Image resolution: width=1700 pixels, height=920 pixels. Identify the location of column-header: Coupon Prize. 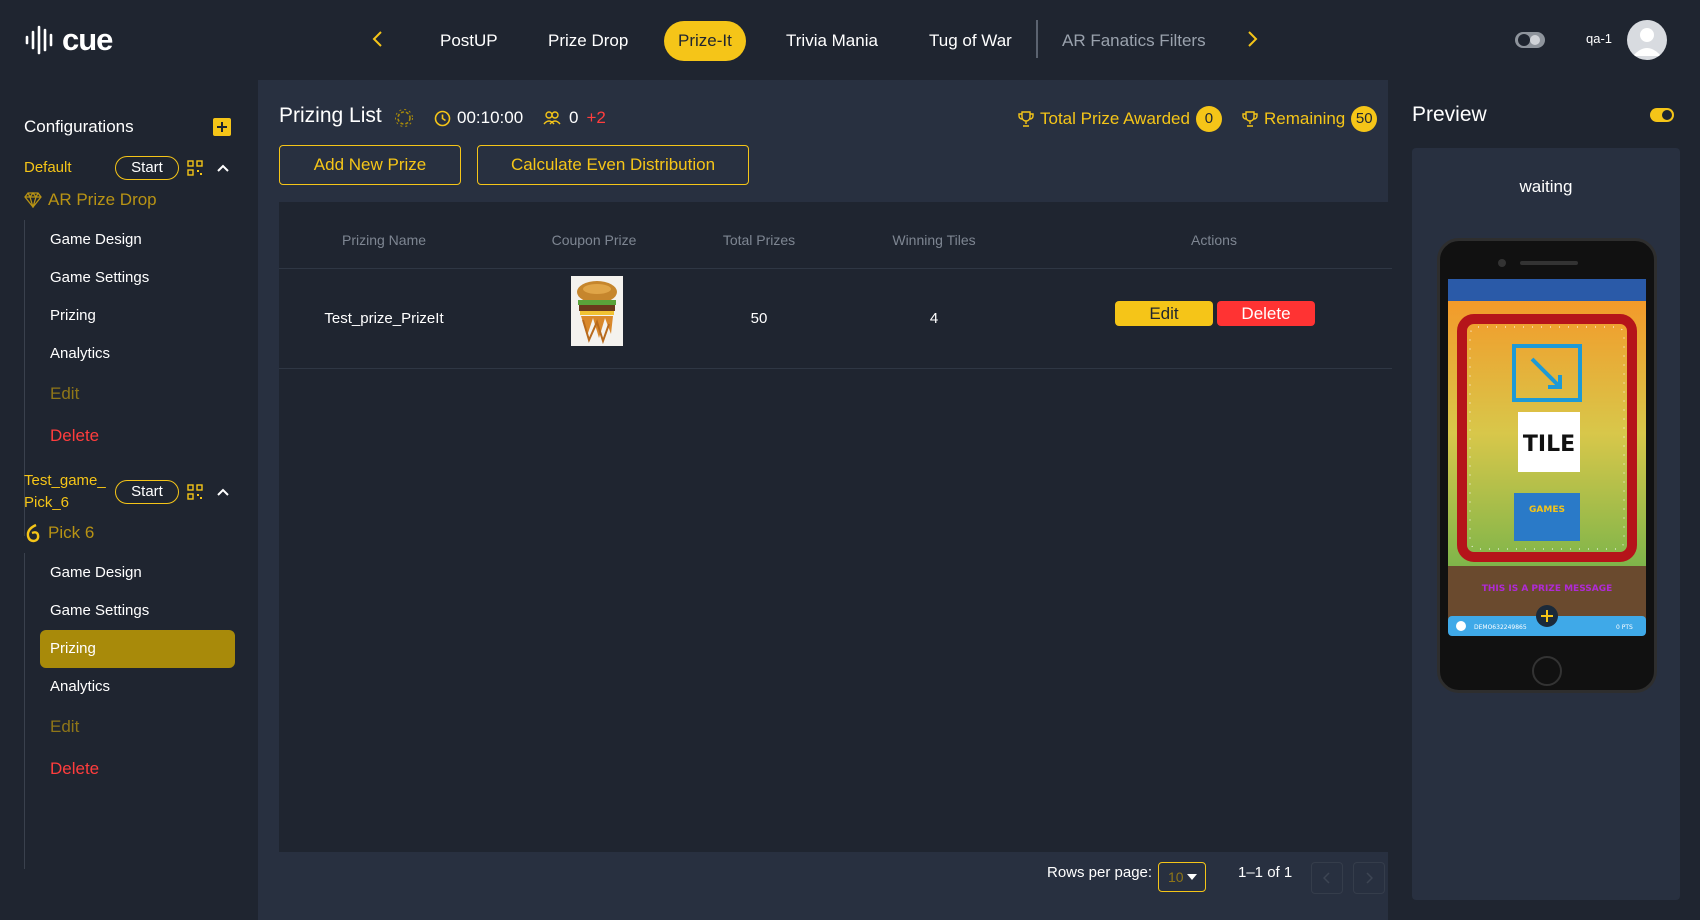
(594, 240).